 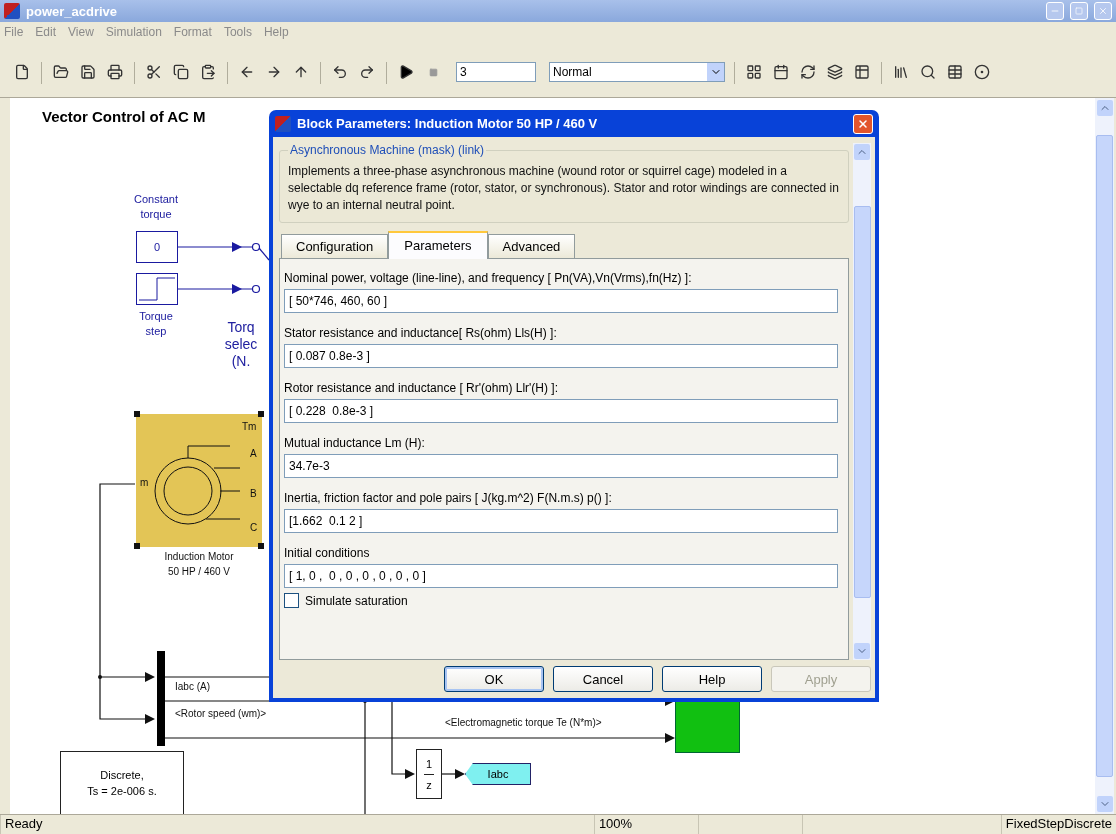 What do you see at coordinates (561, 521) in the screenshot?
I see `parameter-field: [1.662 0.1 2 ]` at bounding box center [561, 521].